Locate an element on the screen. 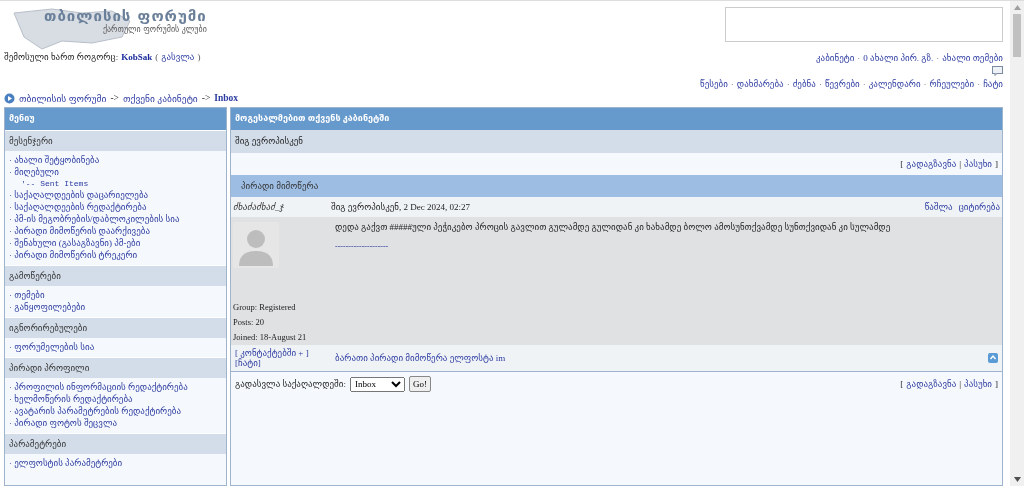 The height and width of the screenshot is (486, 1024). folder-label: გადასვლა საქაღალდეში: is located at coordinates (290, 384).